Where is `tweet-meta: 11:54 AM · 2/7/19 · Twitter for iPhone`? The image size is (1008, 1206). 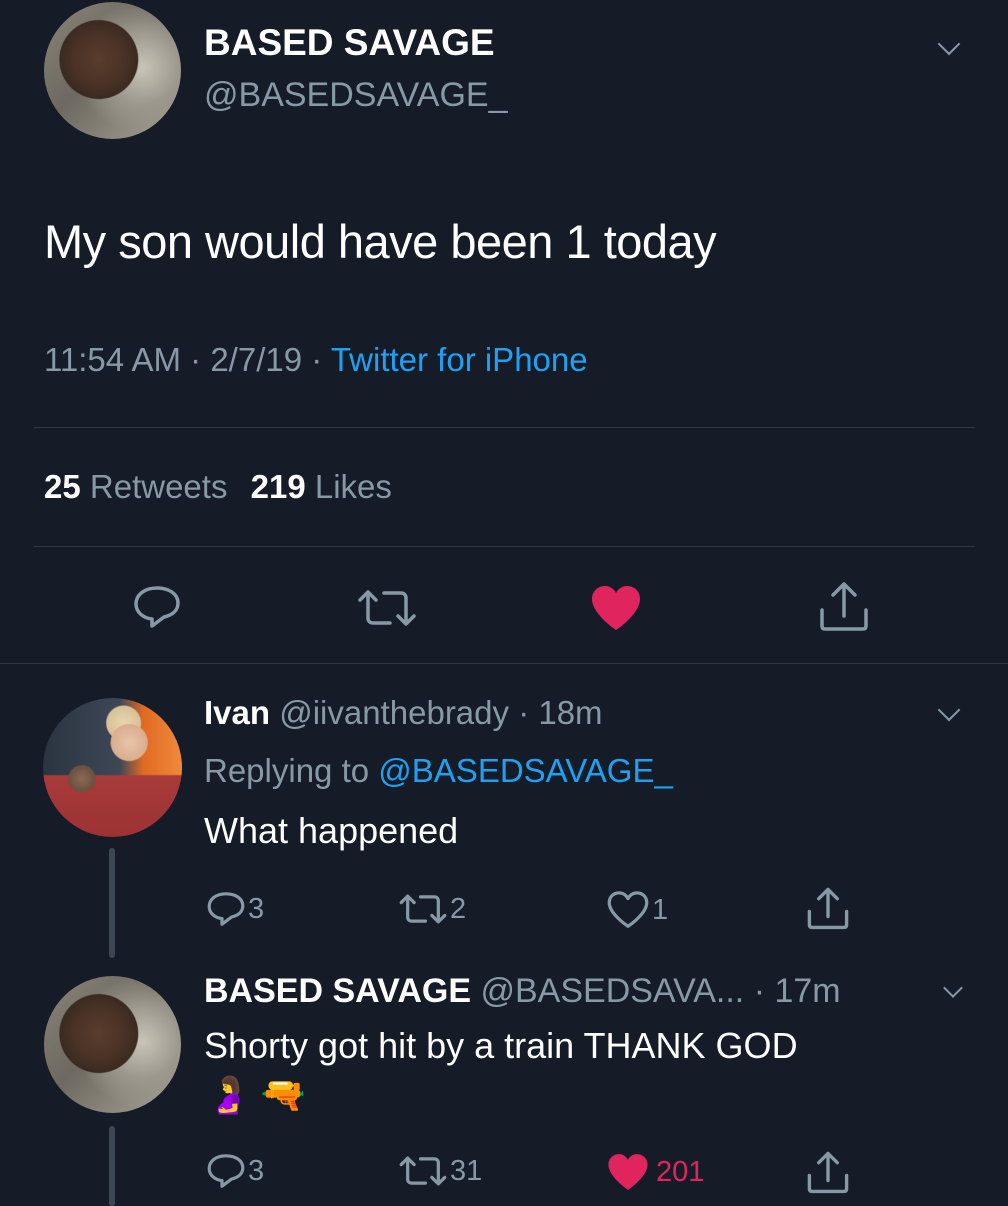 tweet-meta: 11:54 AM · 2/7/19 · Twitter for iPhone is located at coordinates (316, 360).